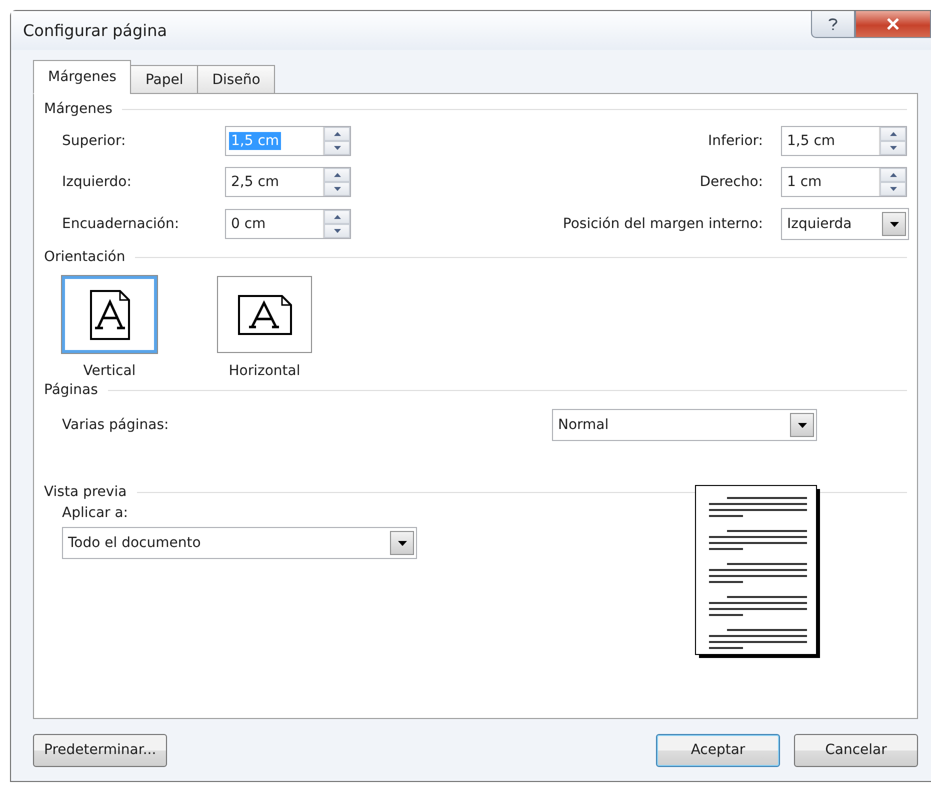 This screenshot has width=931, height=787. I want to click on field-label: Izquierdo:, so click(97, 182).